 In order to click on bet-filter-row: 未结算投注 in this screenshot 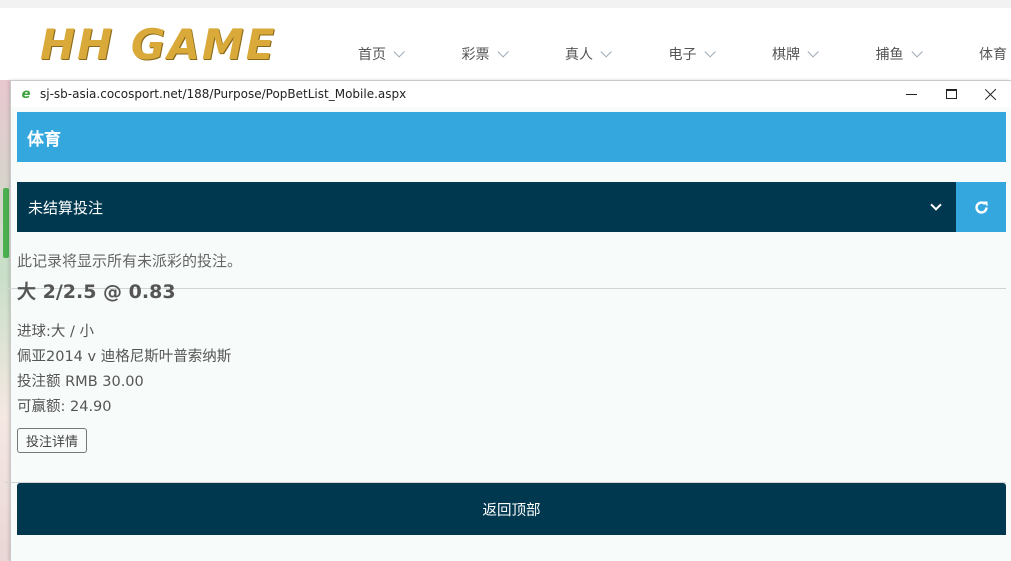, I will do `click(511, 207)`.